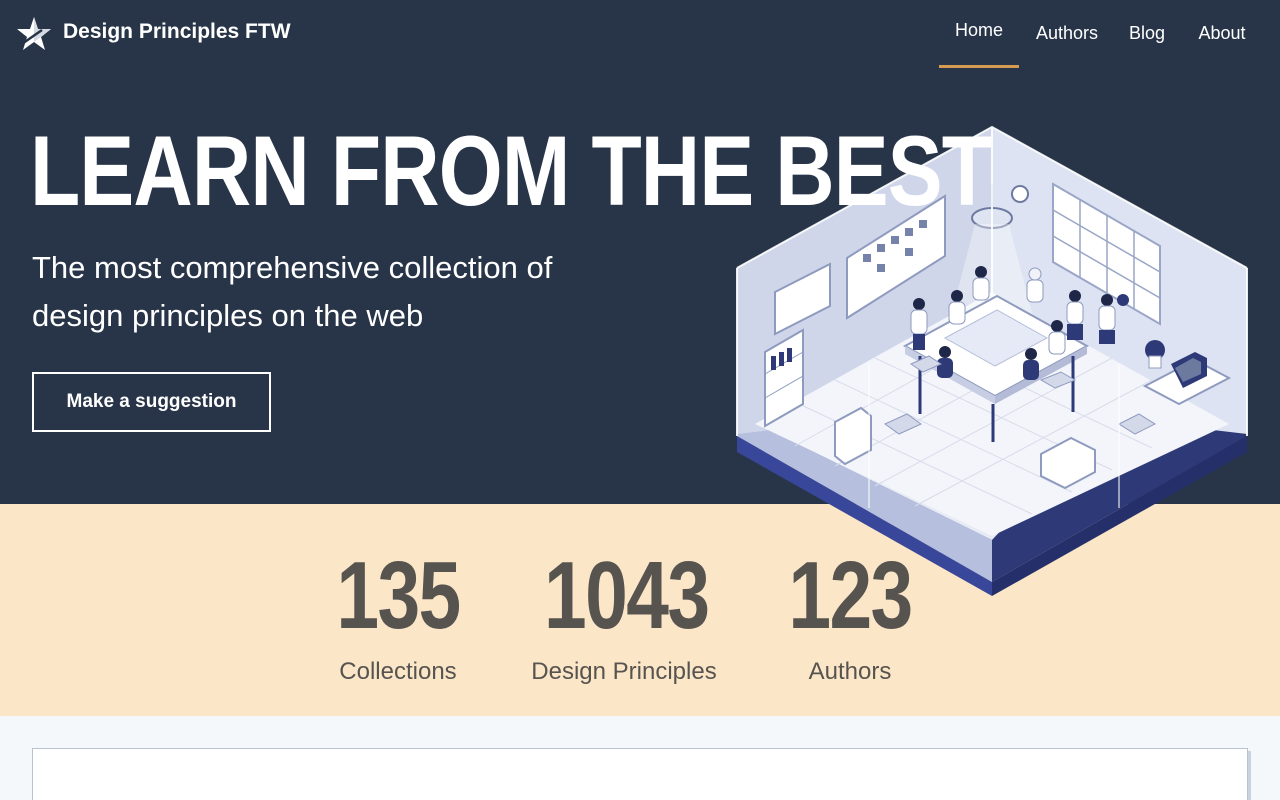  Describe the element at coordinates (398, 671) in the screenshot. I see `stat-collections-label: Collections` at that location.